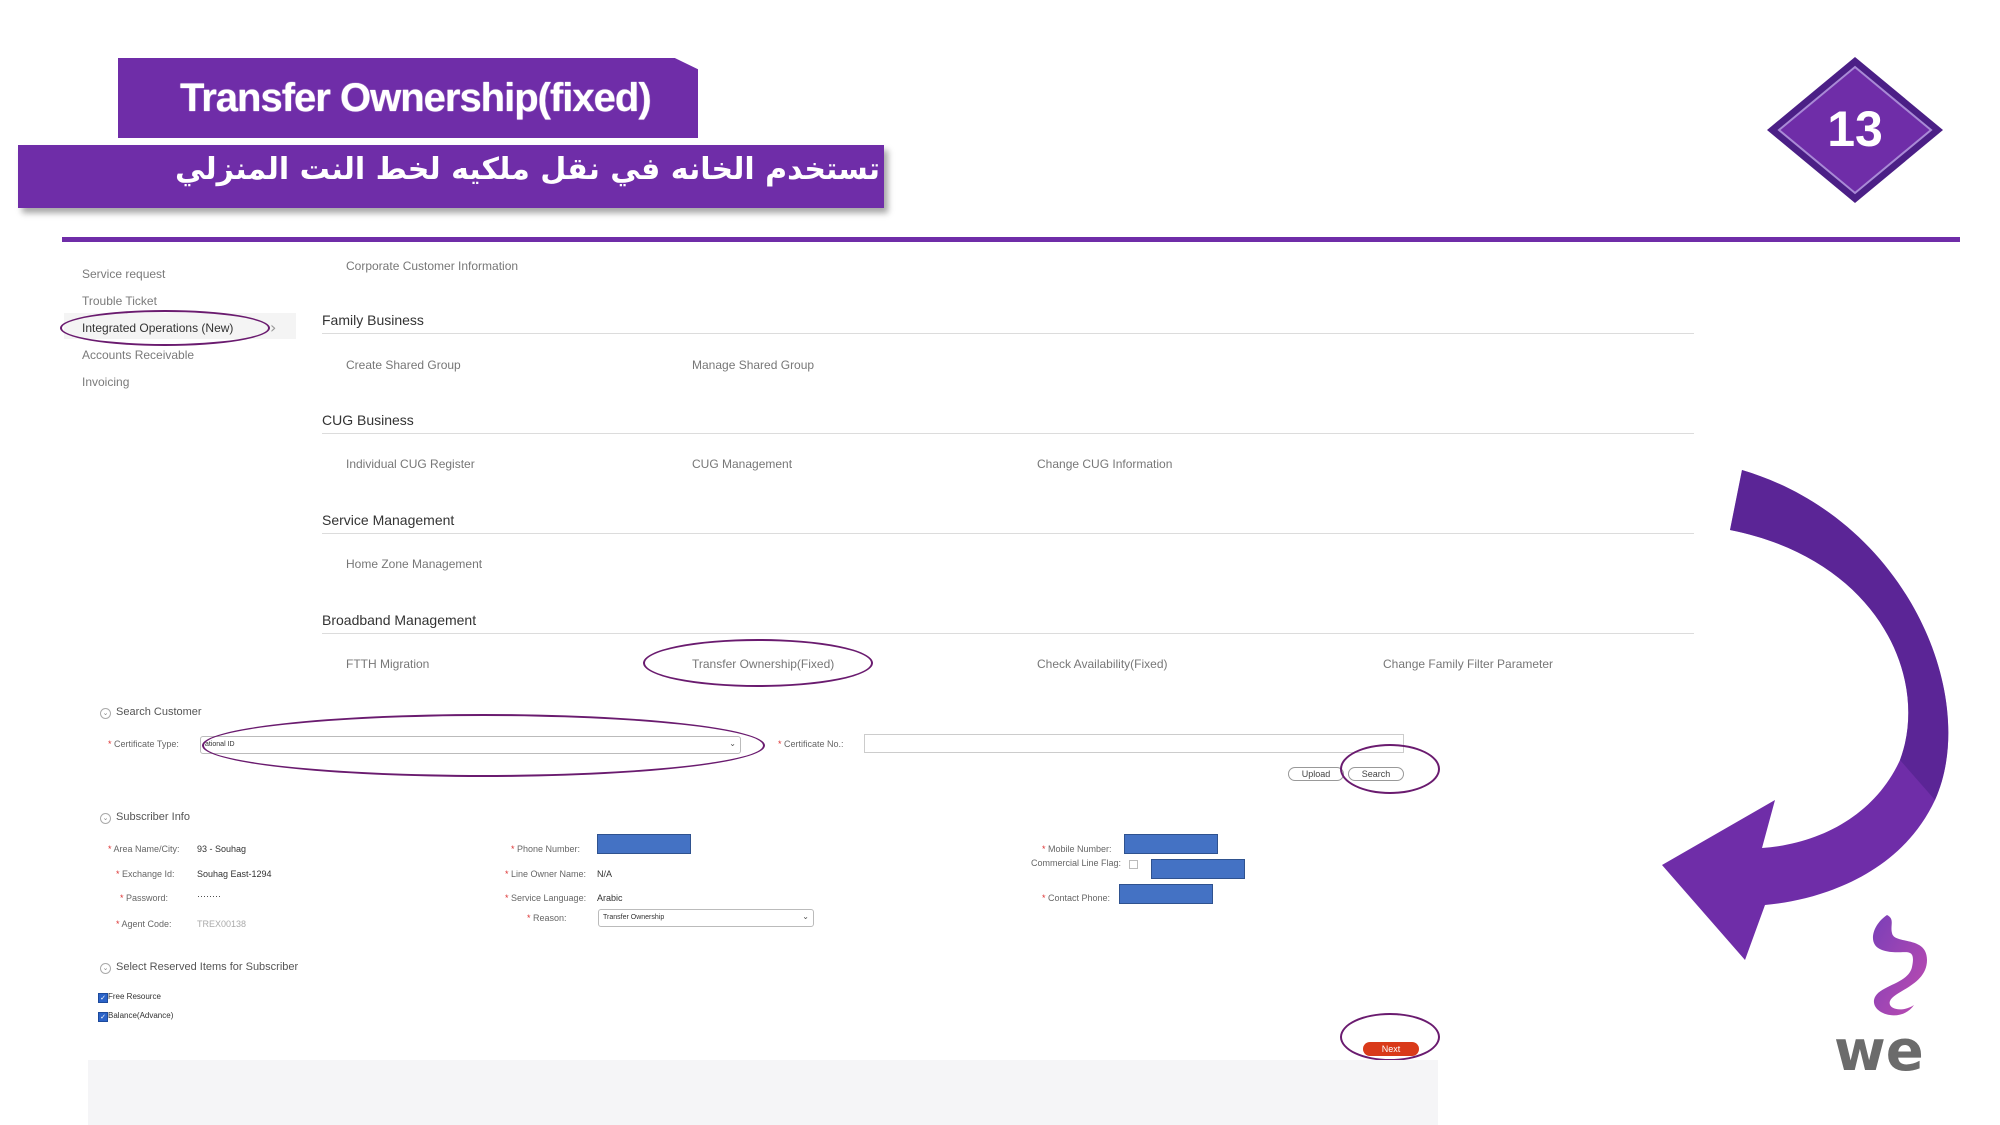 This screenshot has height=1125, width=2000. What do you see at coordinates (546, 849) in the screenshot?
I see `phone-number-label: * Phone Number:` at bounding box center [546, 849].